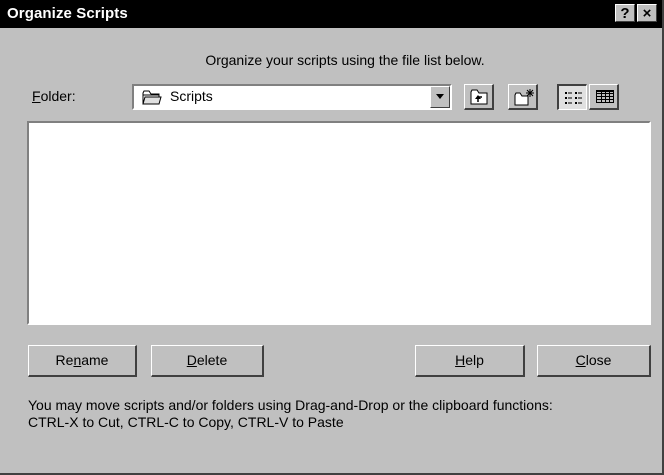 This screenshot has width=664, height=475. What do you see at coordinates (54, 96) in the screenshot?
I see `folder-label: Folder:` at bounding box center [54, 96].